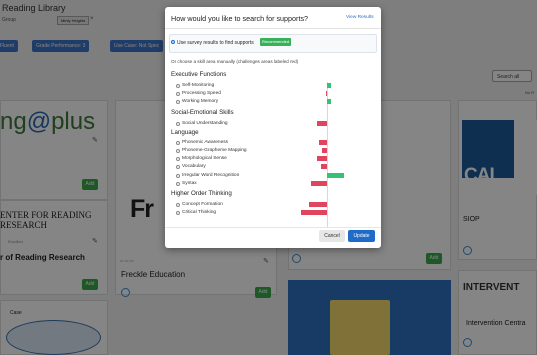 The image size is (537, 355). What do you see at coordinates (361, 236) in the screenshot?
I see `update-button: Update` at bounding box center [361, 236].